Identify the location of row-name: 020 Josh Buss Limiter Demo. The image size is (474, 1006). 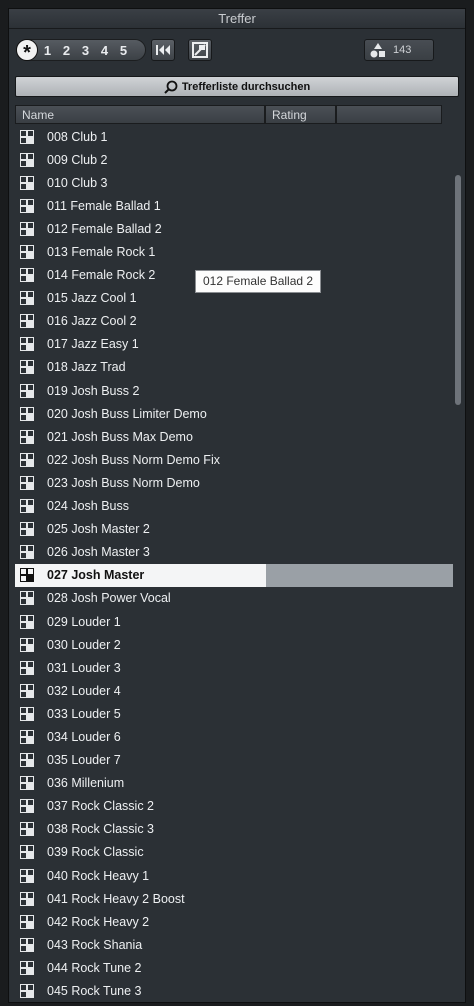
(127, 413).